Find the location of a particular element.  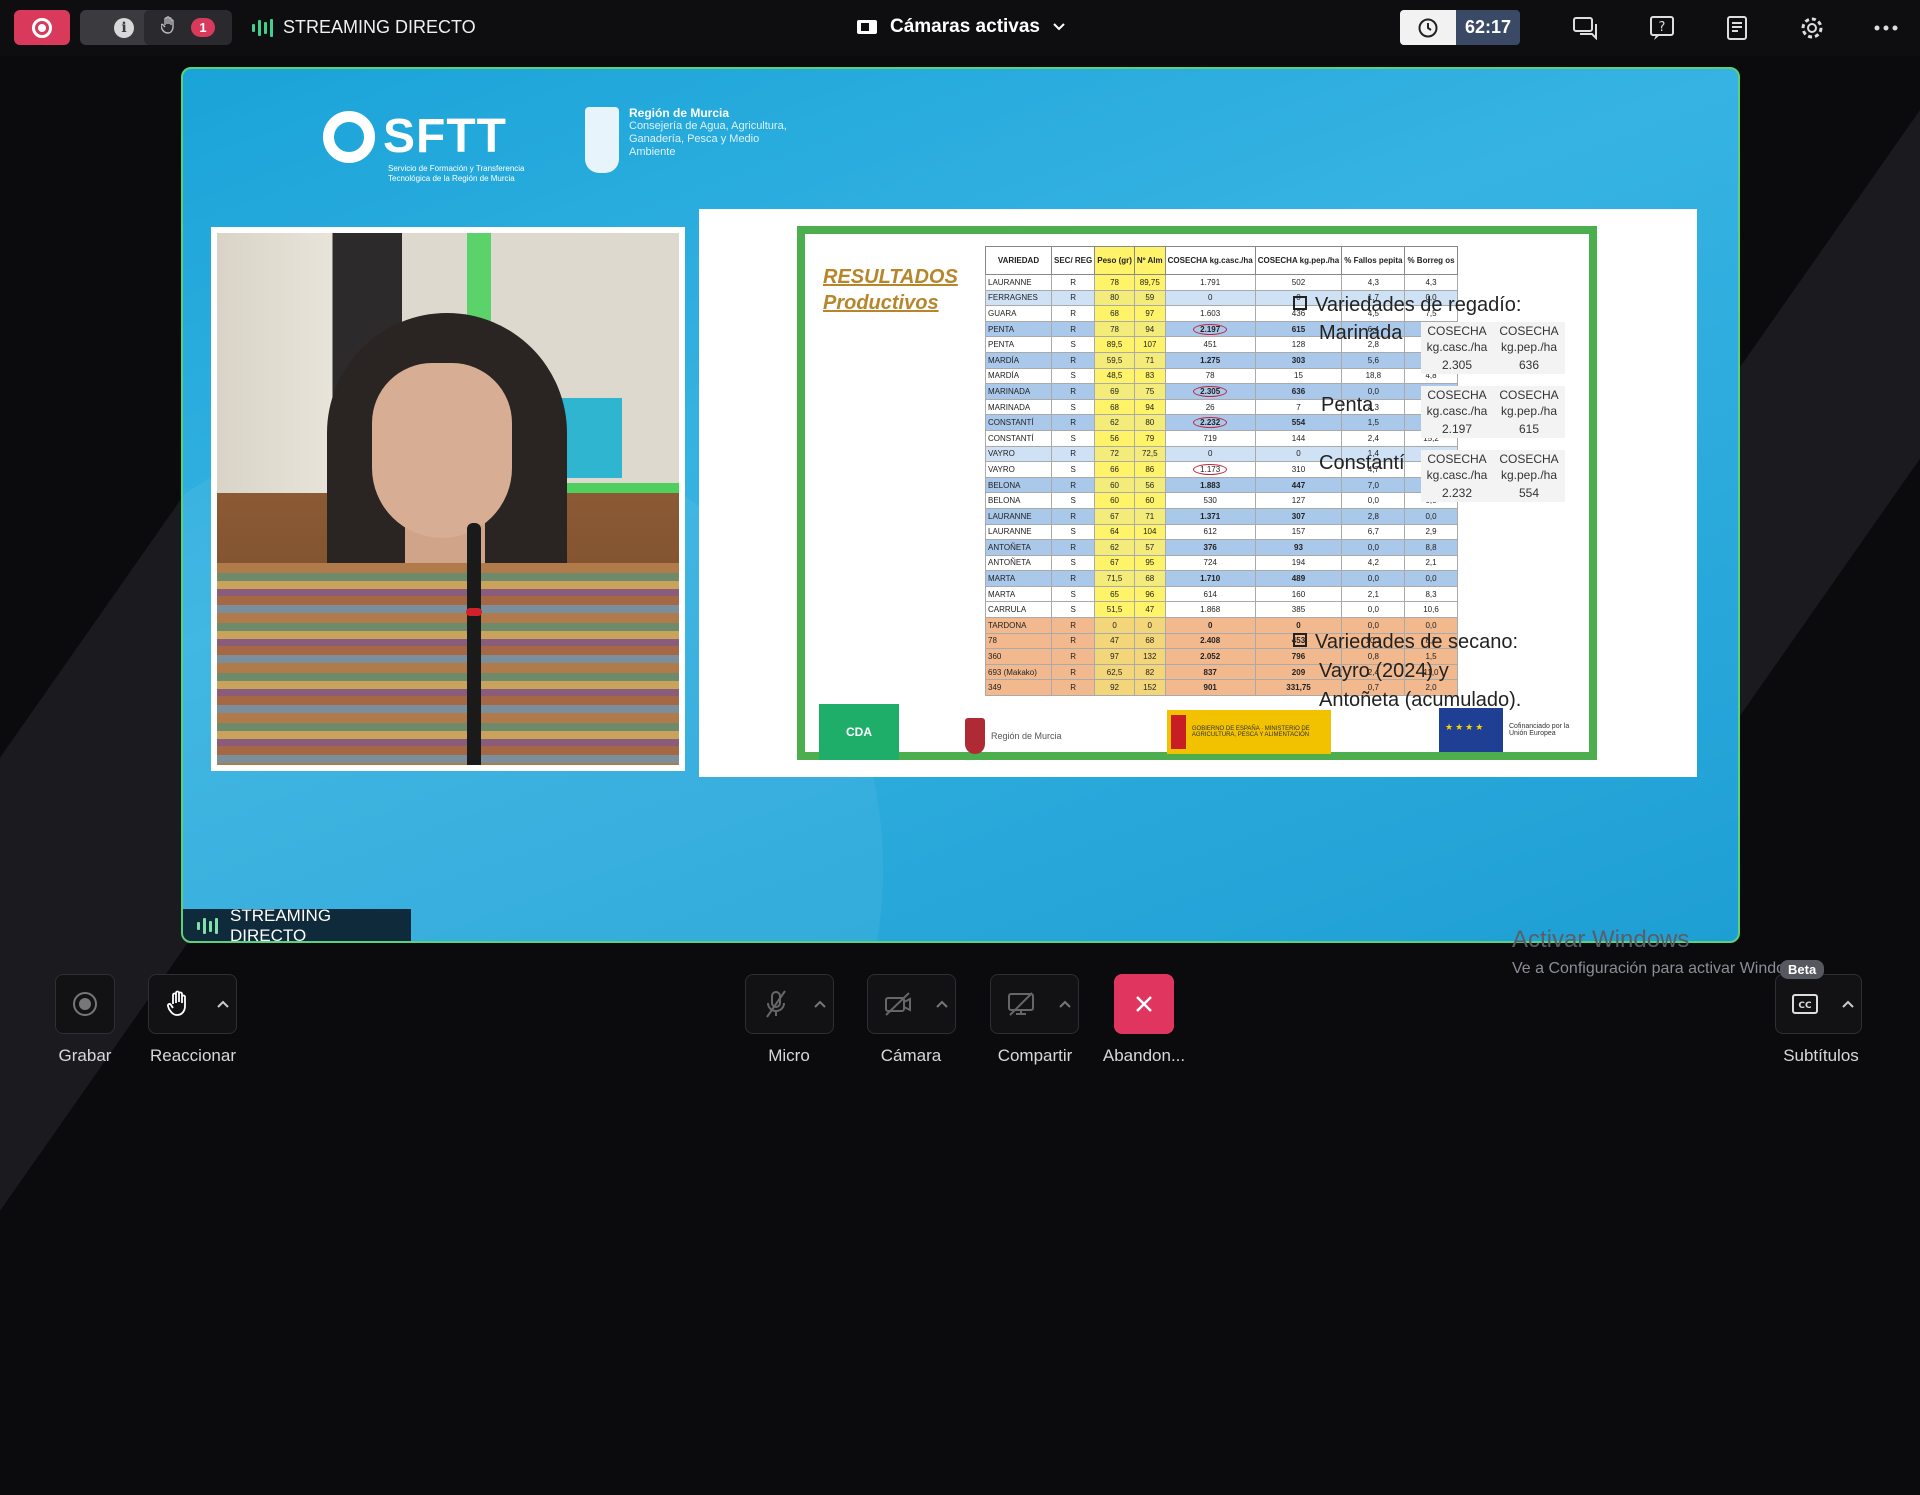

presenter-video is located at coordinates (448, 499).